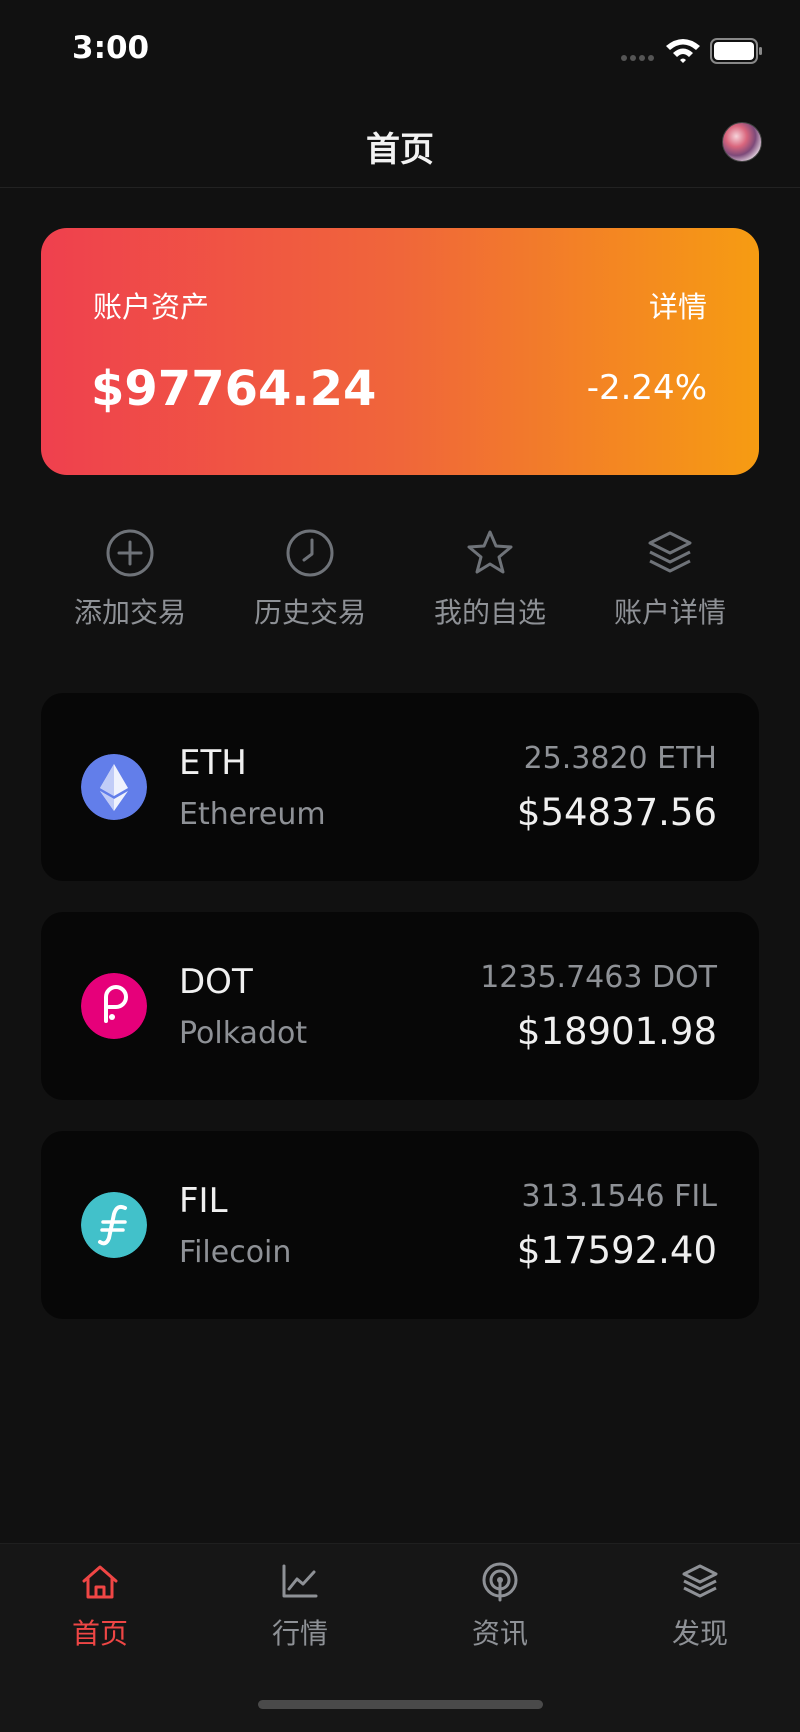 The image size is (800, 1732). Describe the element at coordinates (100, 1582) in the screenshot. I see `home-icon` at that location.